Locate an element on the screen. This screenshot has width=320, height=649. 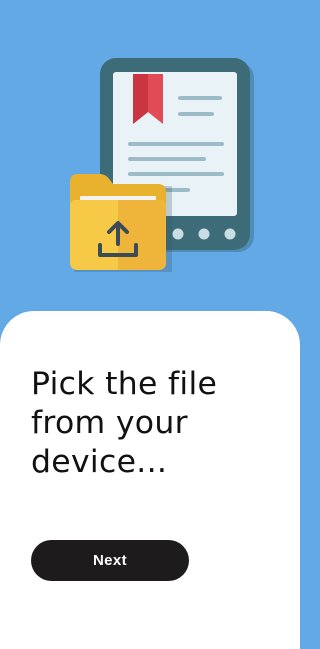
upload-folder-icon is located at coordinates (121, 223).